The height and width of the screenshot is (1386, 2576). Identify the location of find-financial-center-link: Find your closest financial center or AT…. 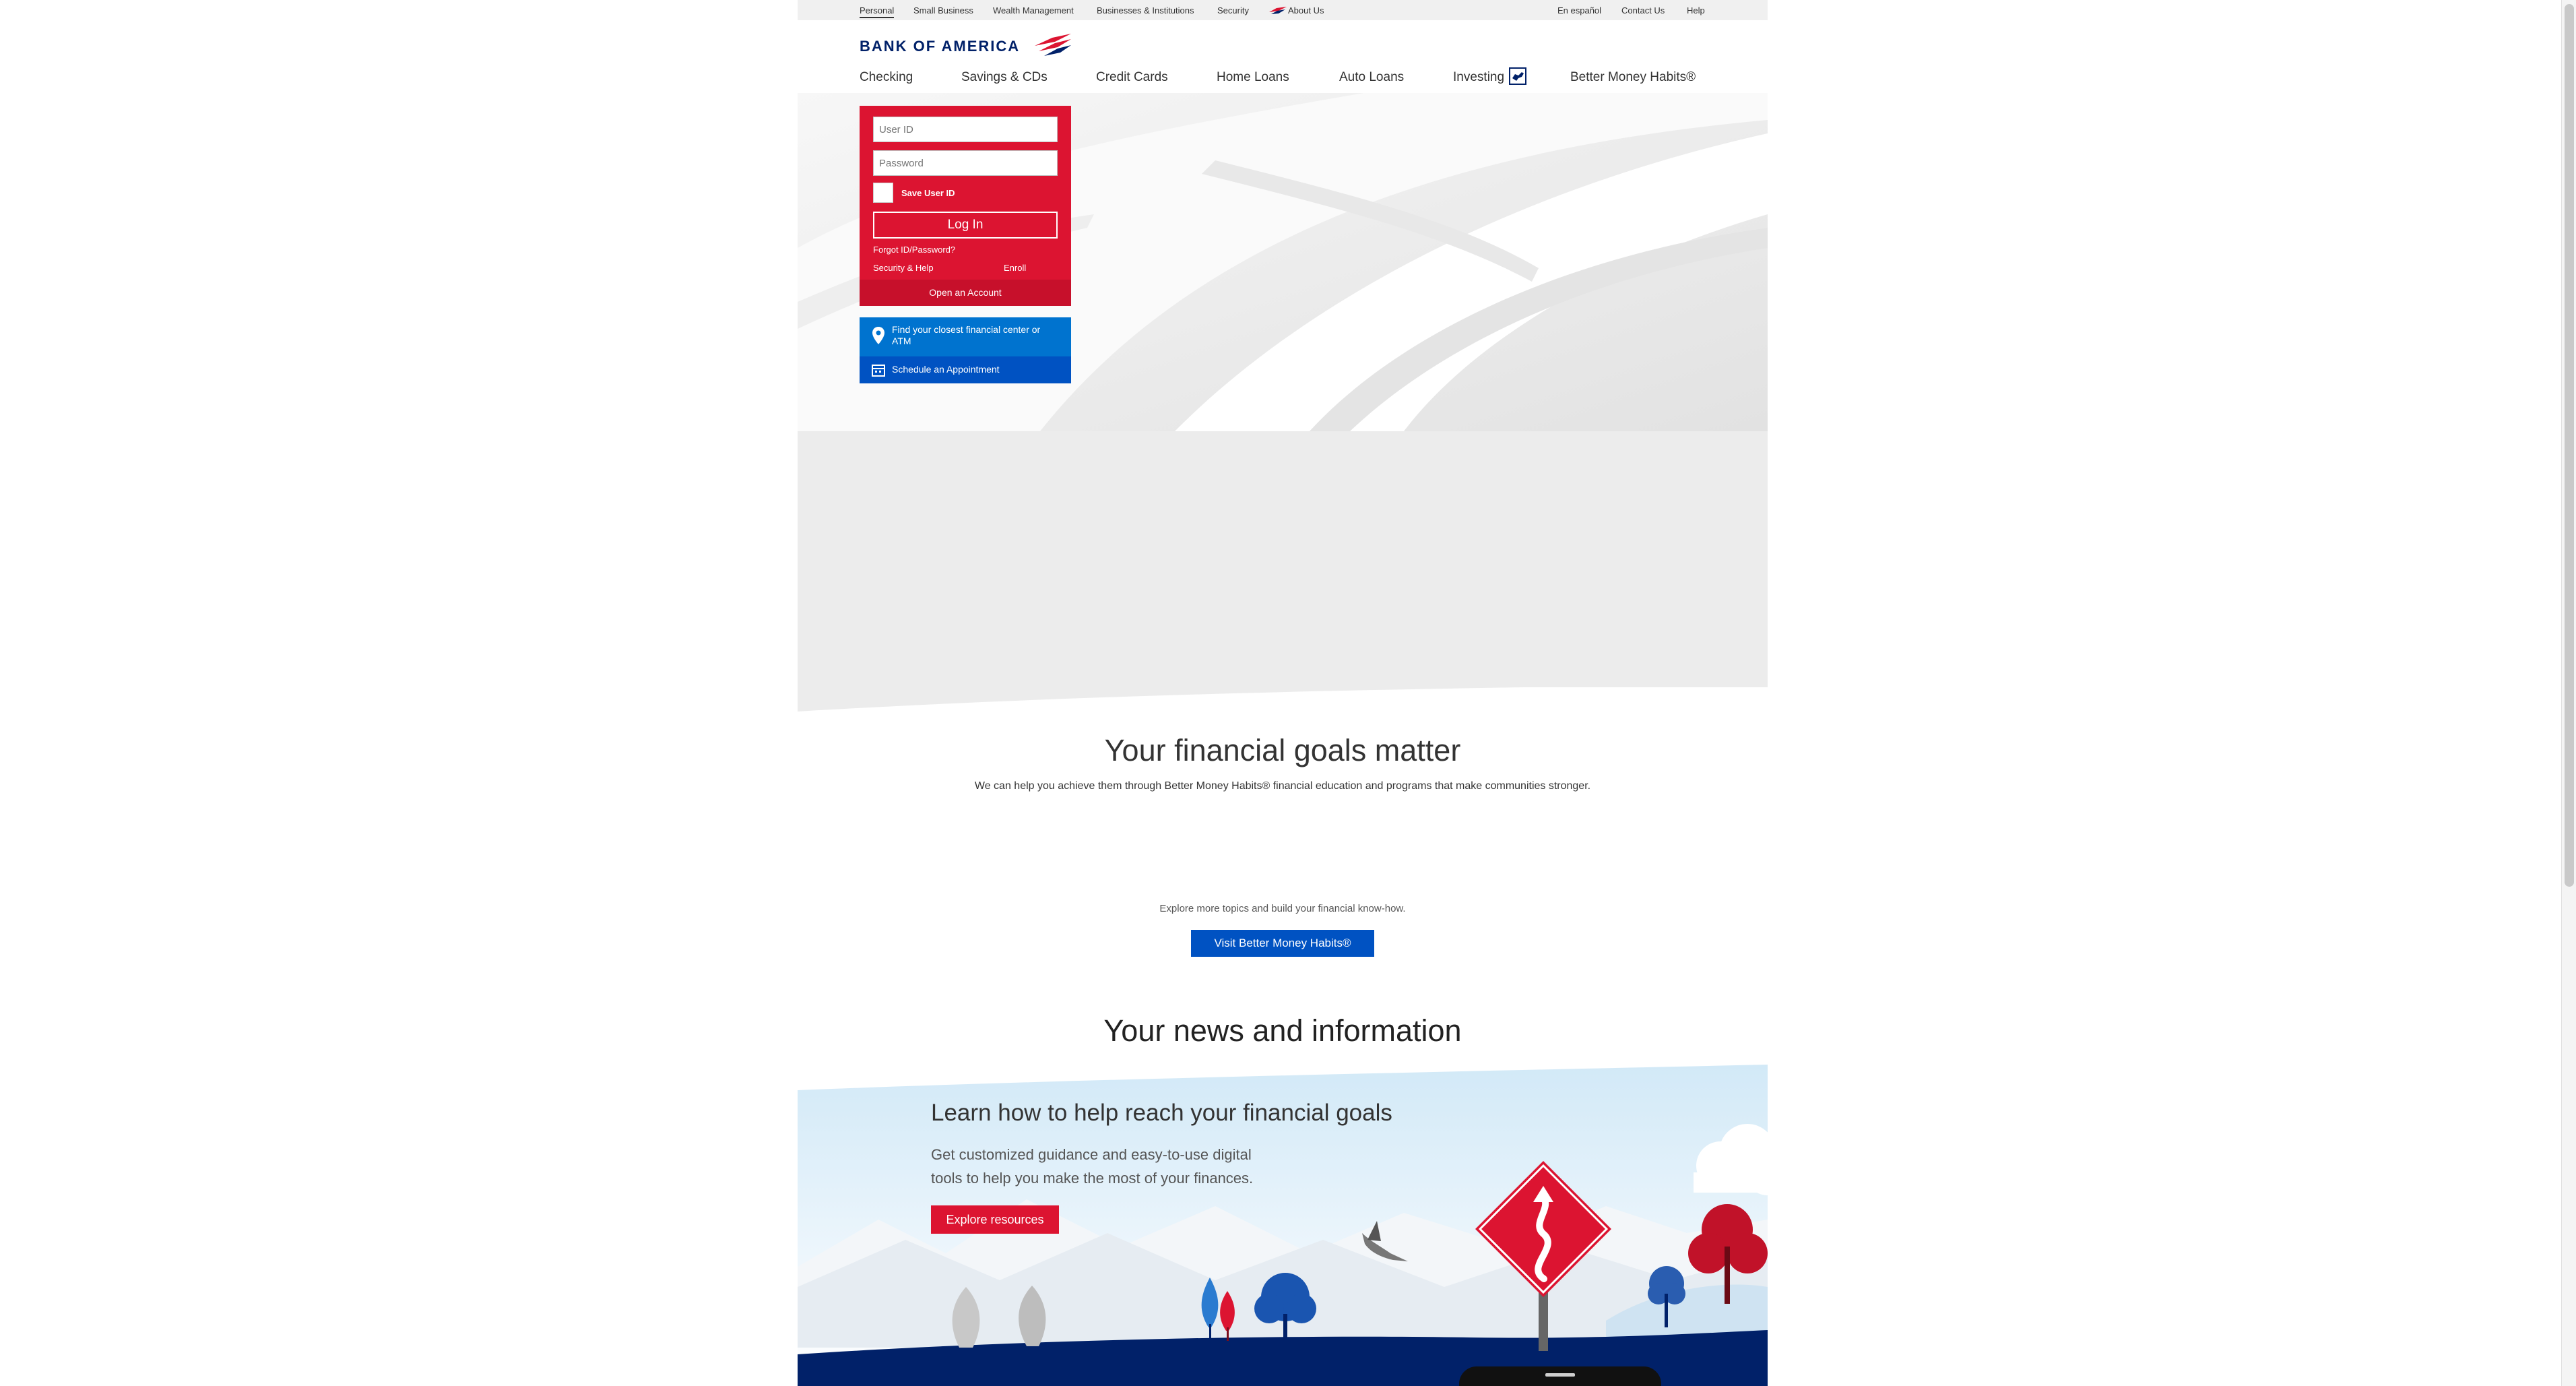
(965, 336).